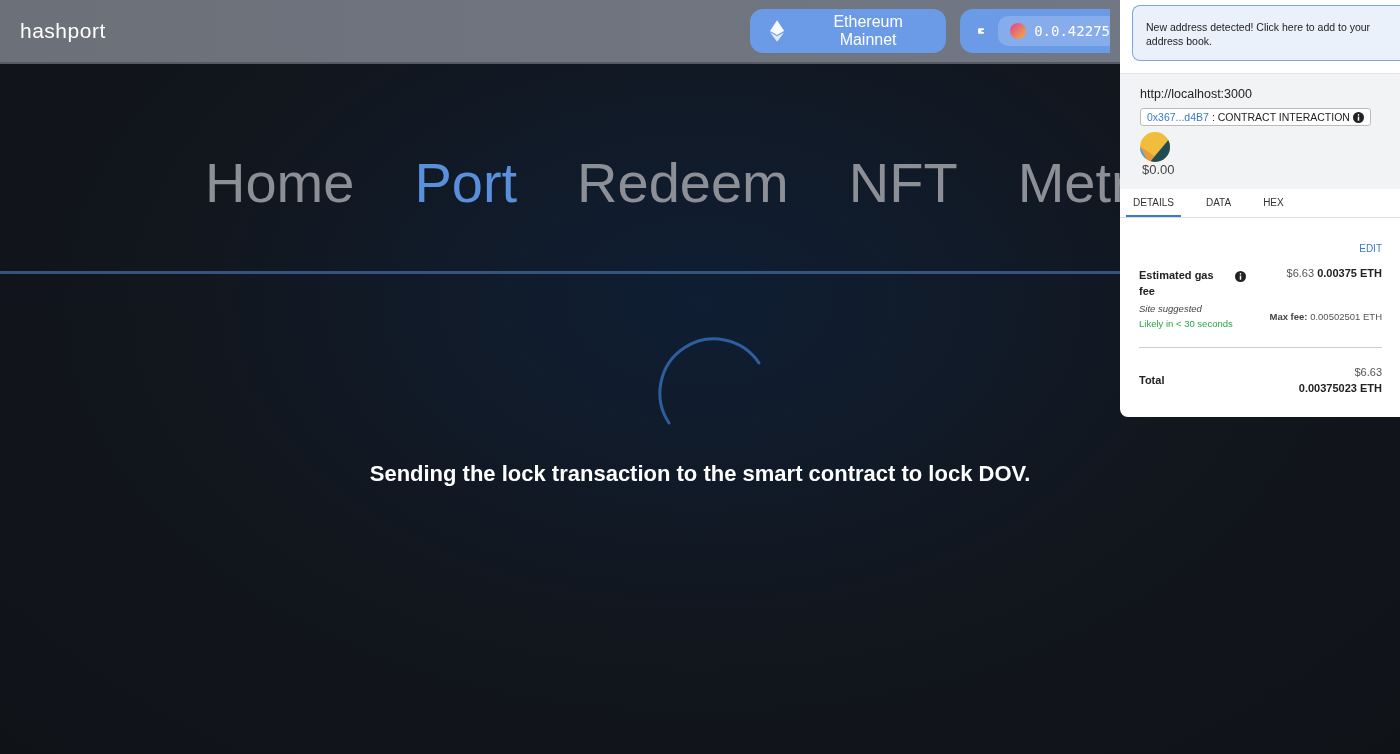  I want to click on gas-fee-label: Estimated gas fee, so click(1177, 283).